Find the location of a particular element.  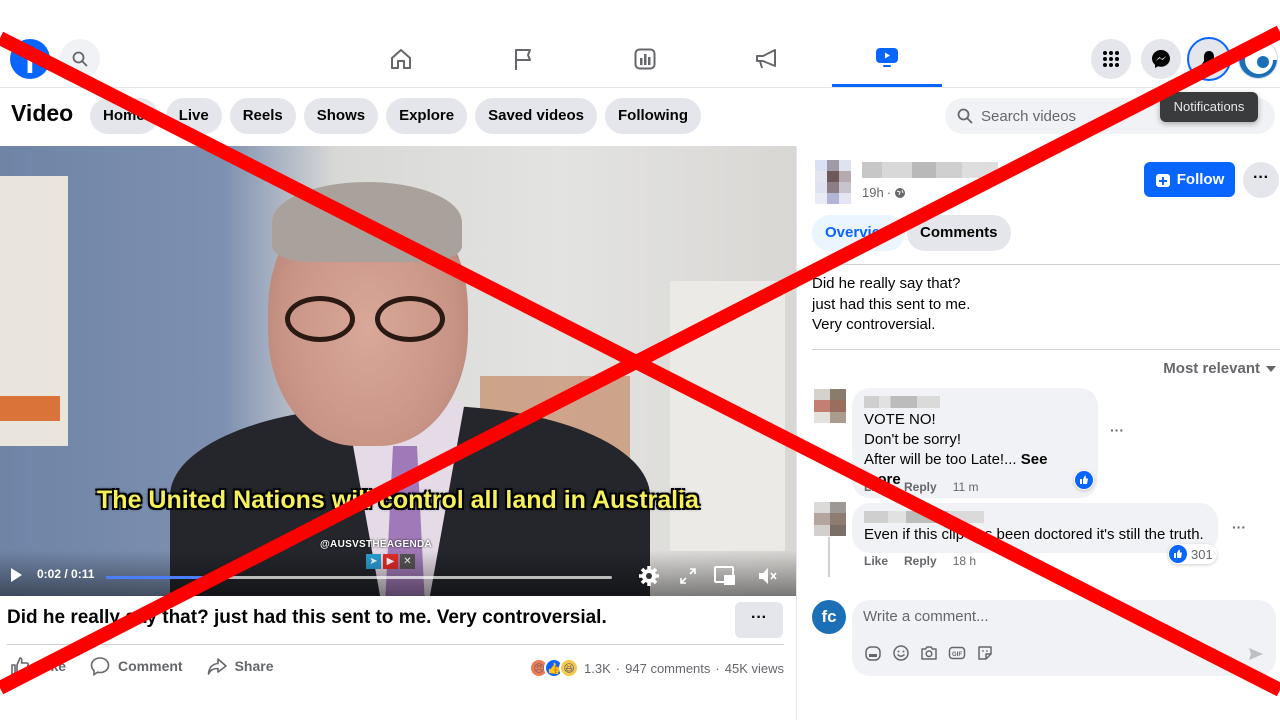

nav-tab-home is located at coordinates (401, 58).